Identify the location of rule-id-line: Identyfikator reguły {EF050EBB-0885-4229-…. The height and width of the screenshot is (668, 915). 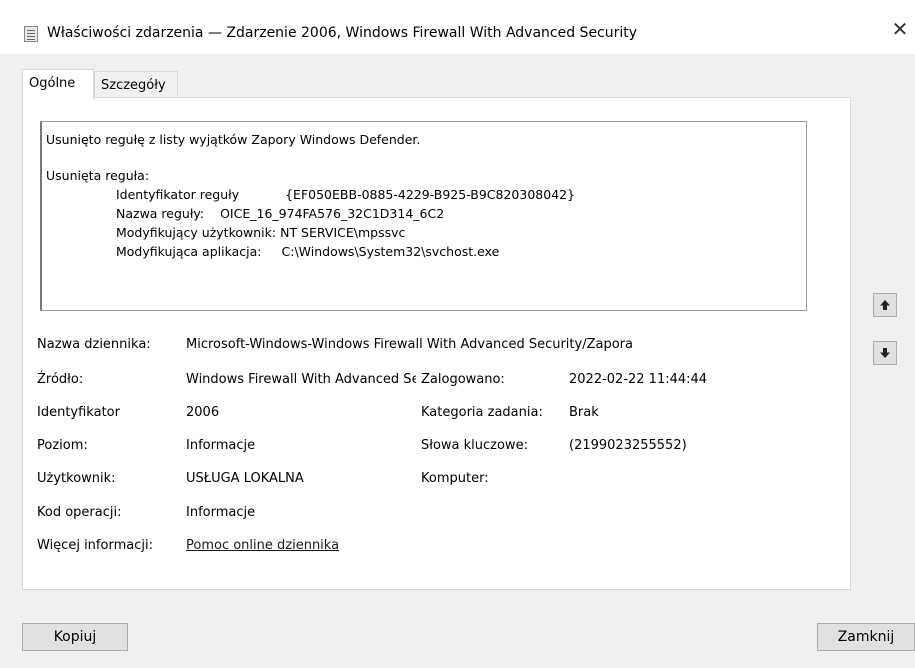
(424, 194).